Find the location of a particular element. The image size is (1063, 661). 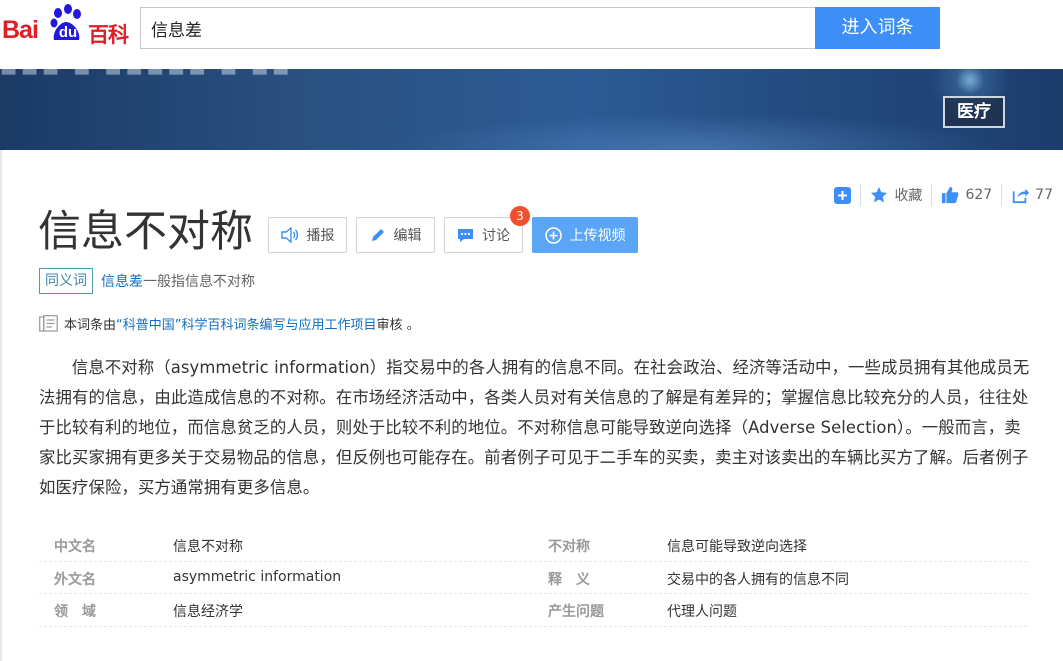

logo-text-bai: Bai is located at coordinates (20, 30).